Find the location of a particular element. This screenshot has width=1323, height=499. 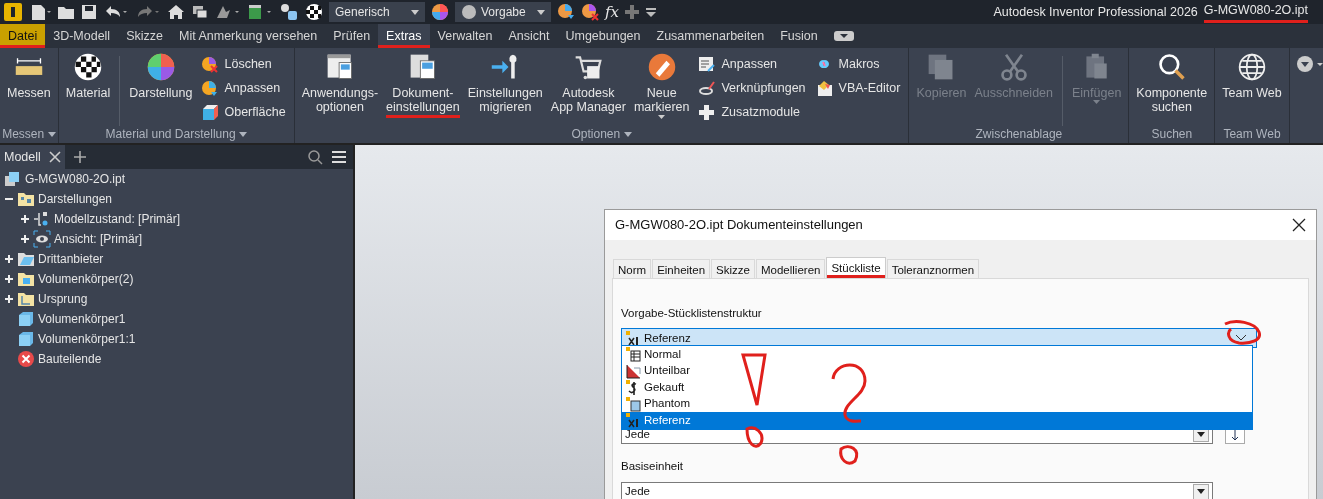

tree-item: Volumenkörper1:1 is located at coordinates (87, 339).